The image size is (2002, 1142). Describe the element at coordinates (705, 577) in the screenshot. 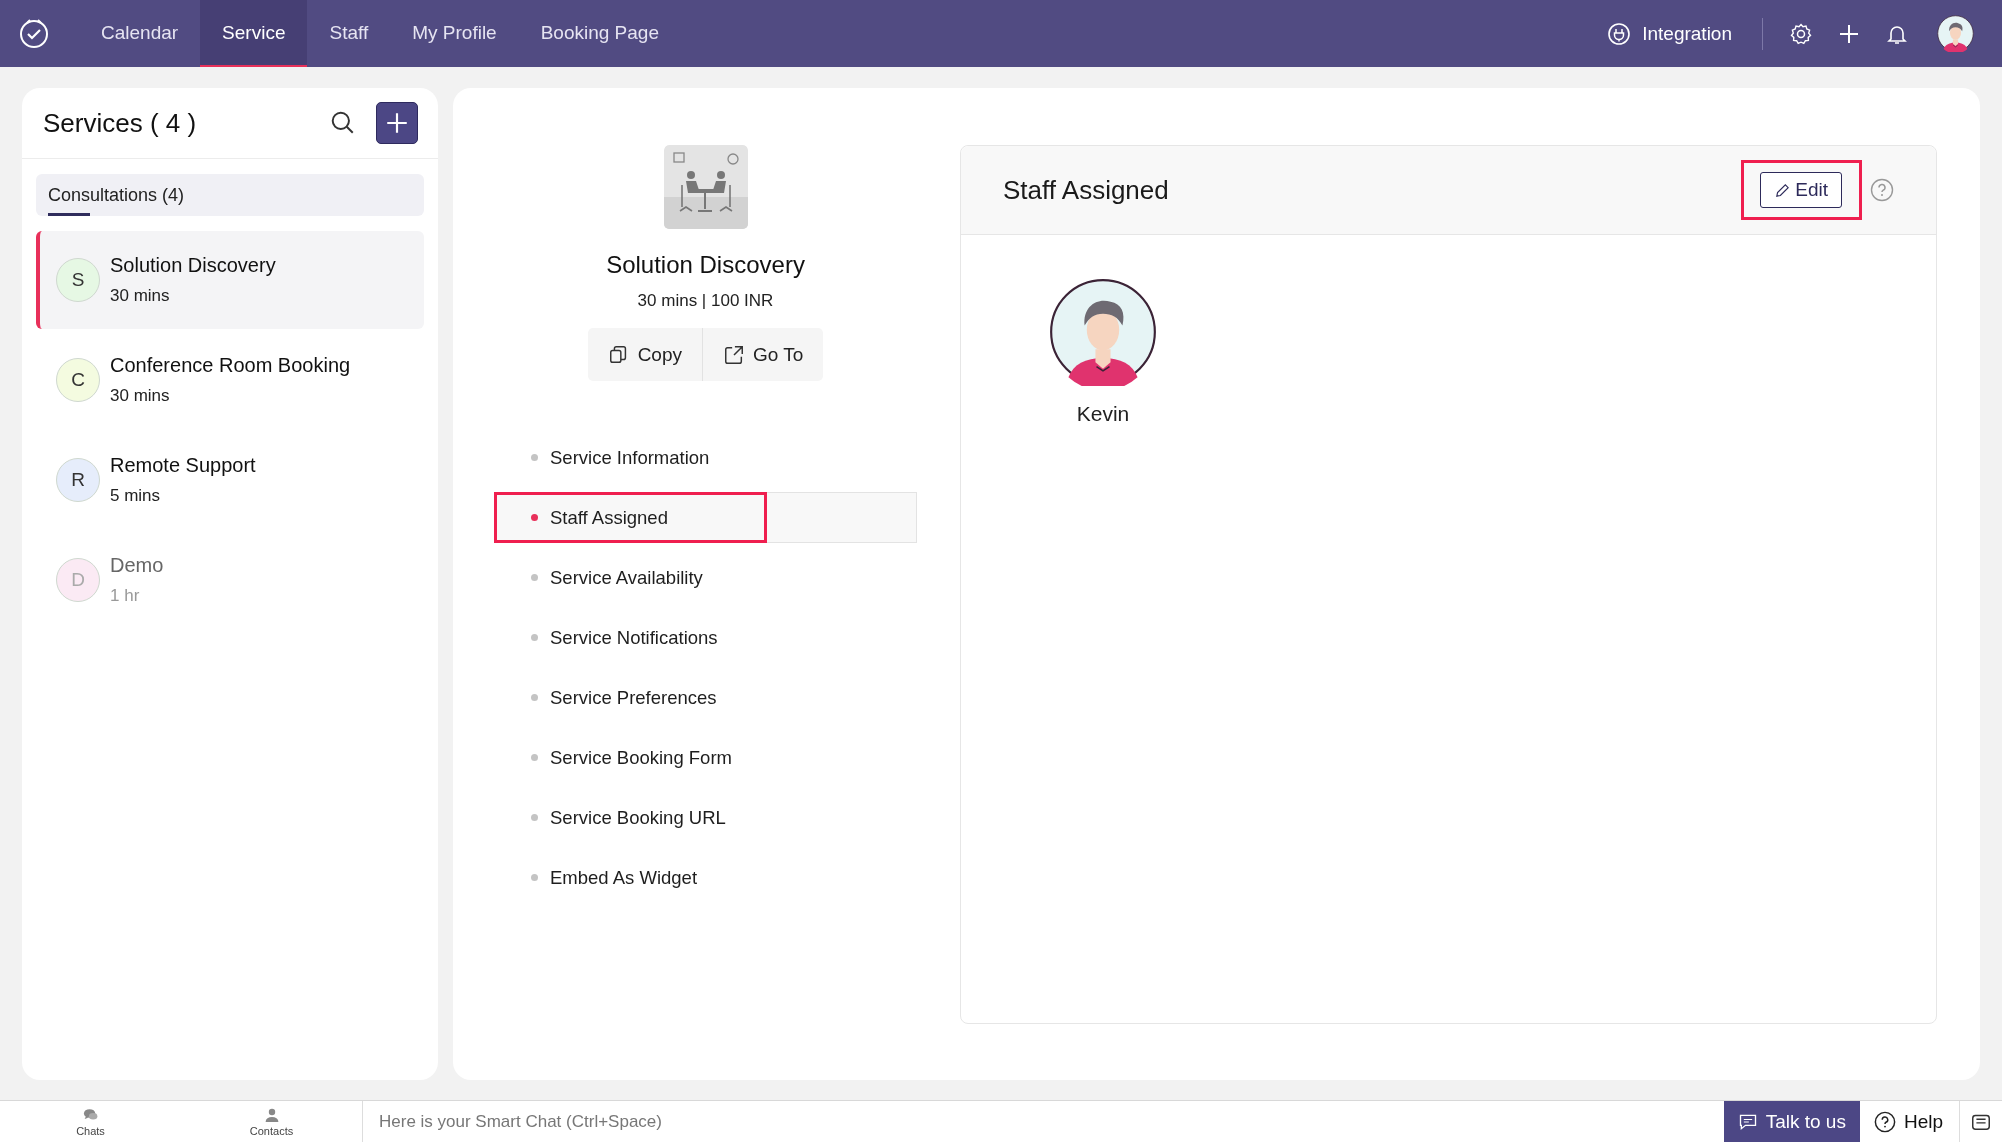

I see `section-item: Service Availability` at that location.